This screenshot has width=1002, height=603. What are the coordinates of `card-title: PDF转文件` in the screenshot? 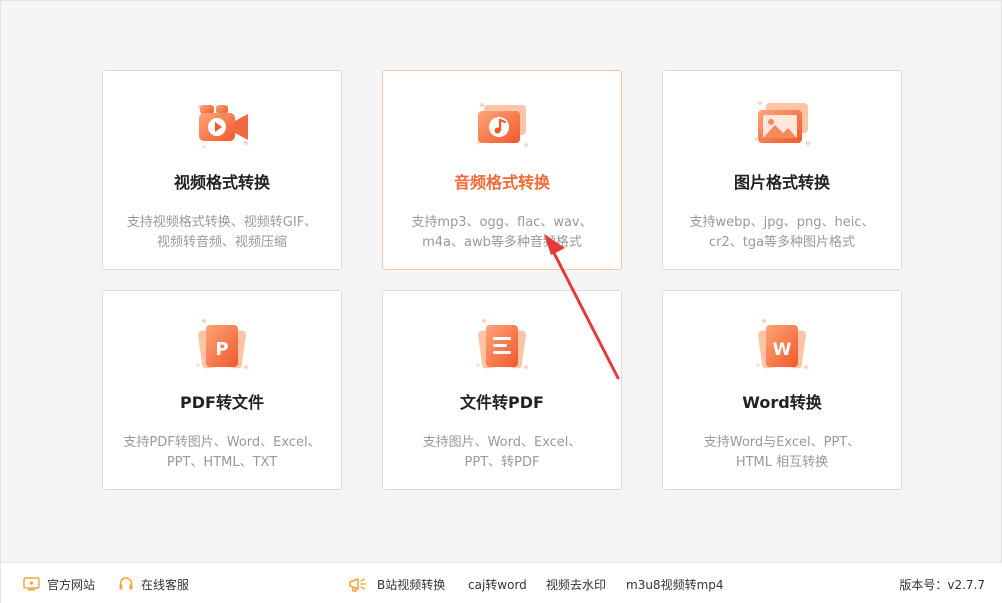 It's located at (222, 402).